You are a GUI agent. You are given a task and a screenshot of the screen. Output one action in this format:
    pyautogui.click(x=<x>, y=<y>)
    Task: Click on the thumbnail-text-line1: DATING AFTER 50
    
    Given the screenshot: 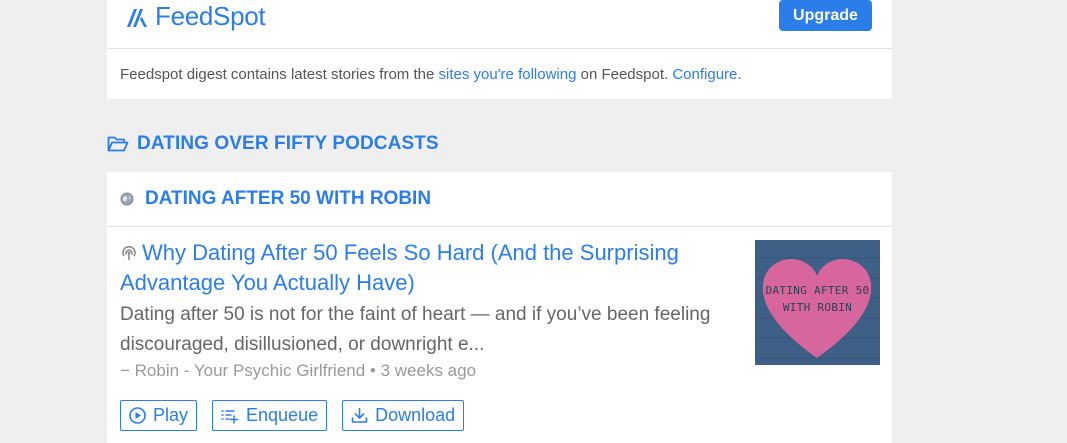 What is the action you would take?
    pyautogui.click(x=817, y=290)
    